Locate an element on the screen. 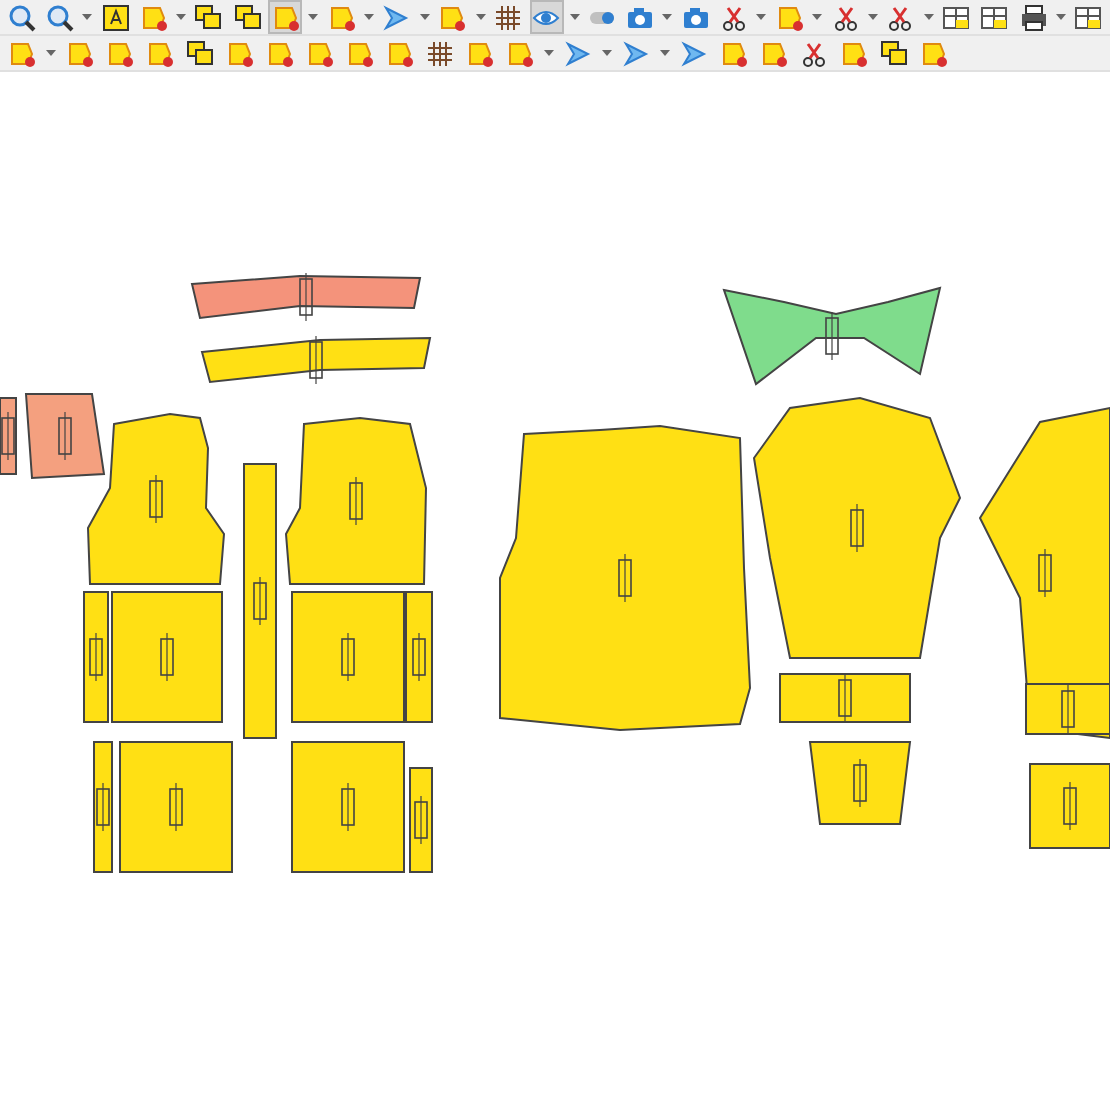 The width and height of the screenshot is (1110, 1110). text-icon is located at coordinates (115, 17).